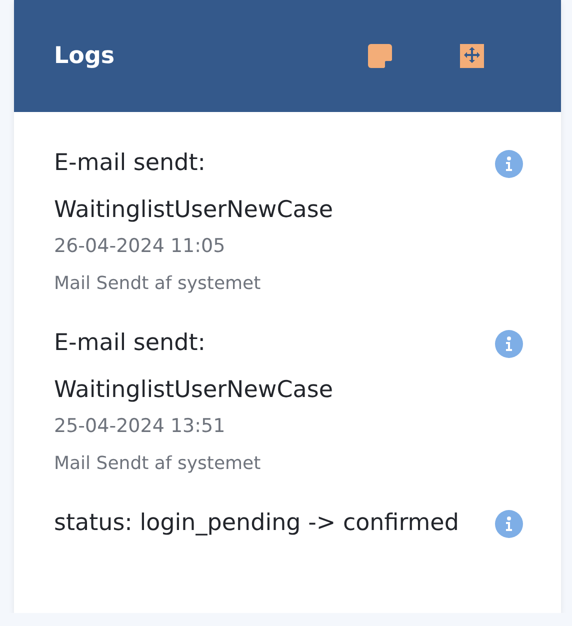  What do you see at coordinates (472, 56) in the screenshot?
I see `expand-icon` at bounding box center [472, 56].